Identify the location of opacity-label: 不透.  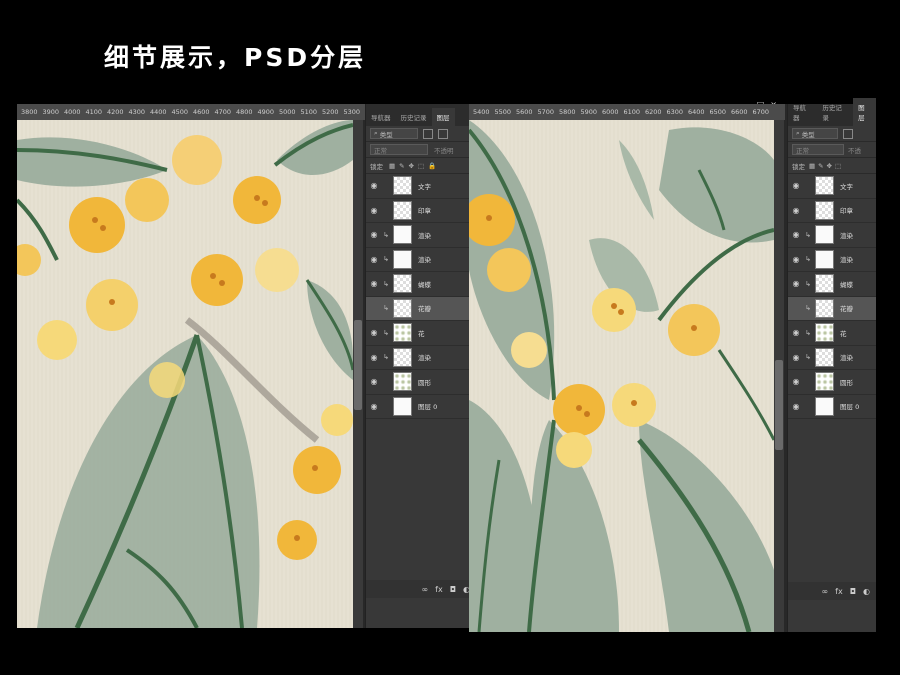
(854, 150).